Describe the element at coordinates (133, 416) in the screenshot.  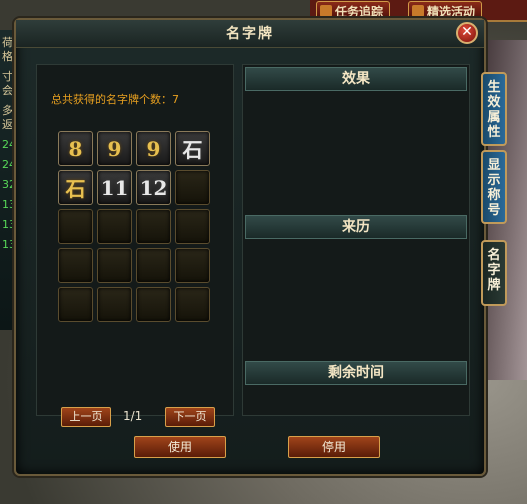
I see `page-indicator: 1/1` at that location.